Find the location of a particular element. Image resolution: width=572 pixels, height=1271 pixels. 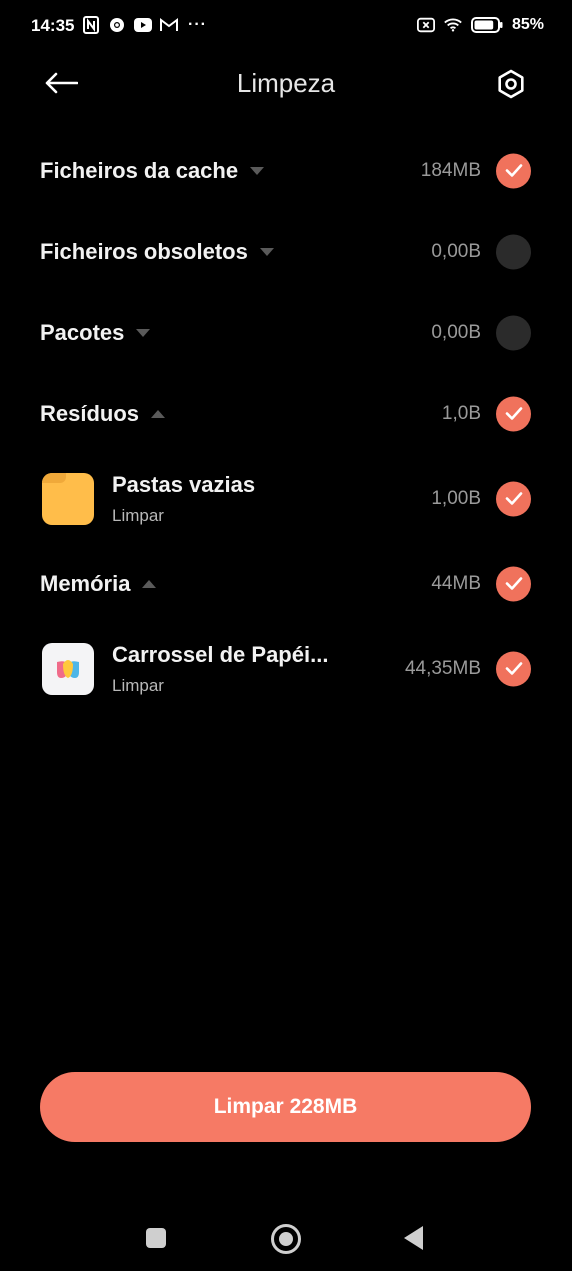

item-size: 44,35MB is located at coordinates (442, 668).